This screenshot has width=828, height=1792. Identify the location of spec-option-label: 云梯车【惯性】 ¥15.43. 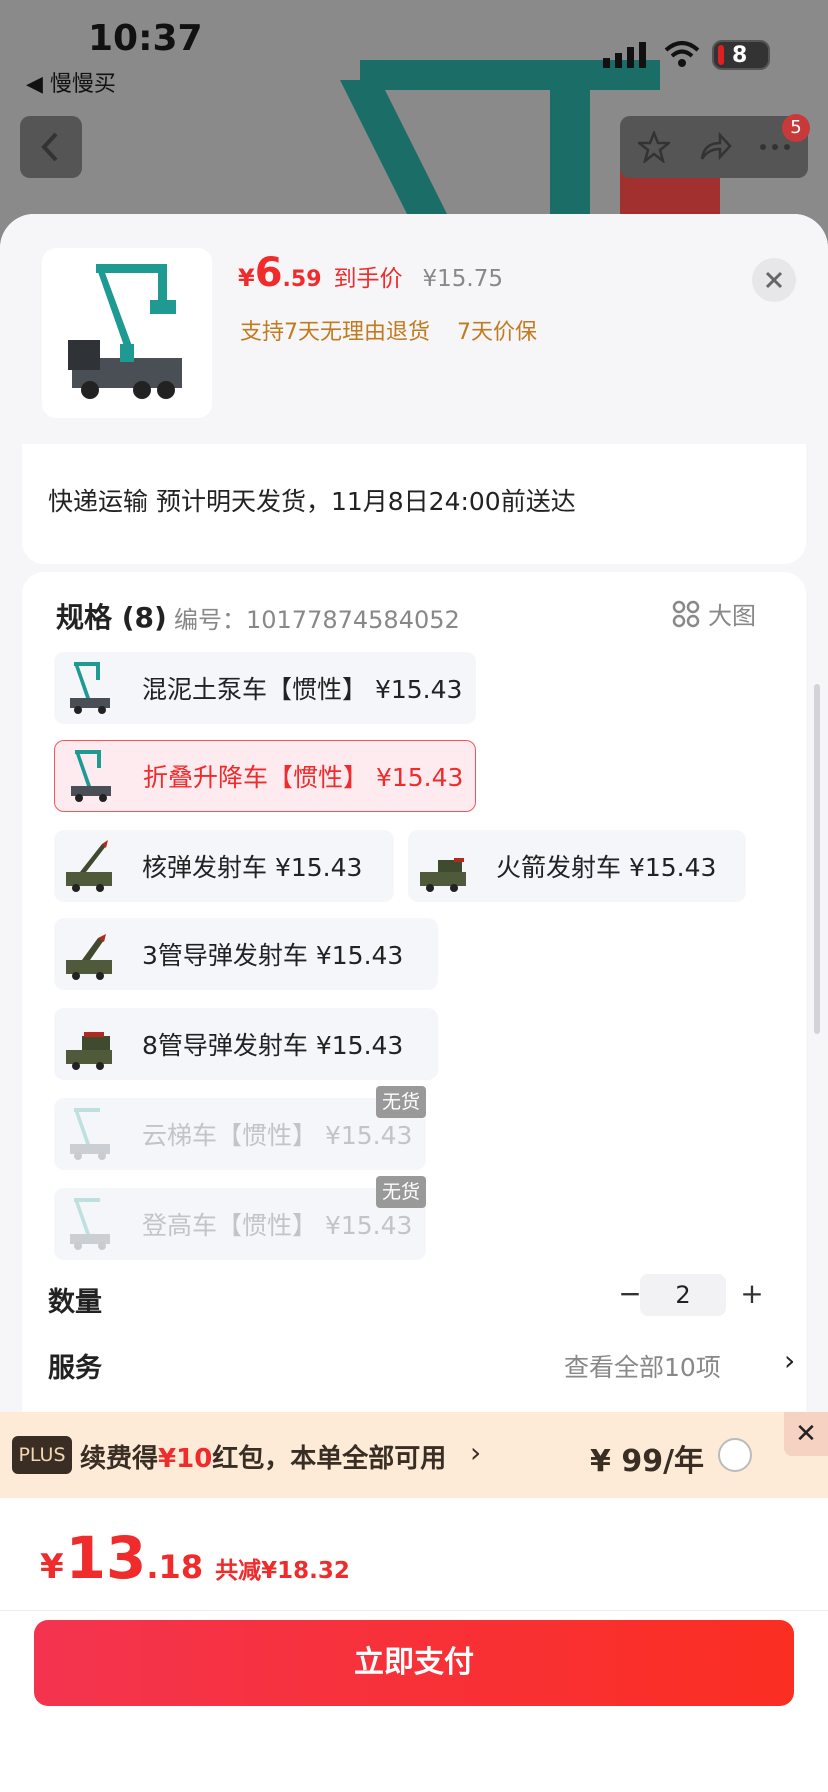
(277, 1135).